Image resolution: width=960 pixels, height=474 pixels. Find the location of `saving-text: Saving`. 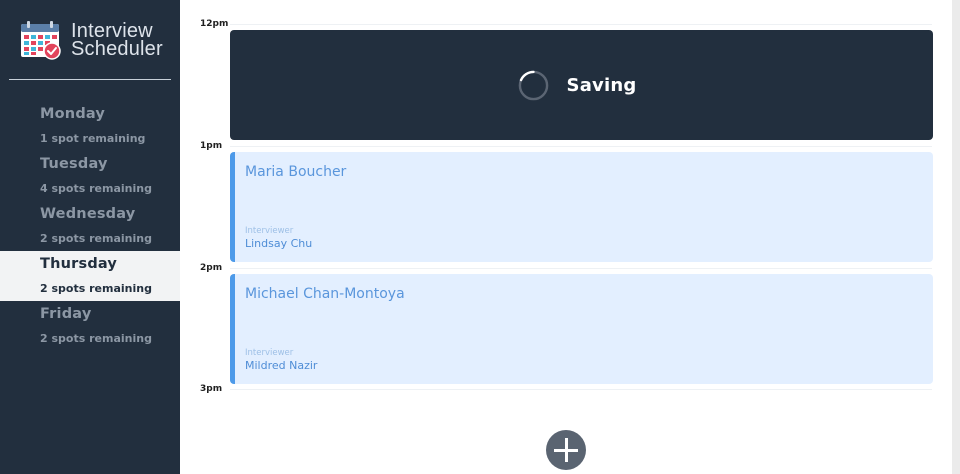

saving-text: Saving is located at coordinates (601, 85).